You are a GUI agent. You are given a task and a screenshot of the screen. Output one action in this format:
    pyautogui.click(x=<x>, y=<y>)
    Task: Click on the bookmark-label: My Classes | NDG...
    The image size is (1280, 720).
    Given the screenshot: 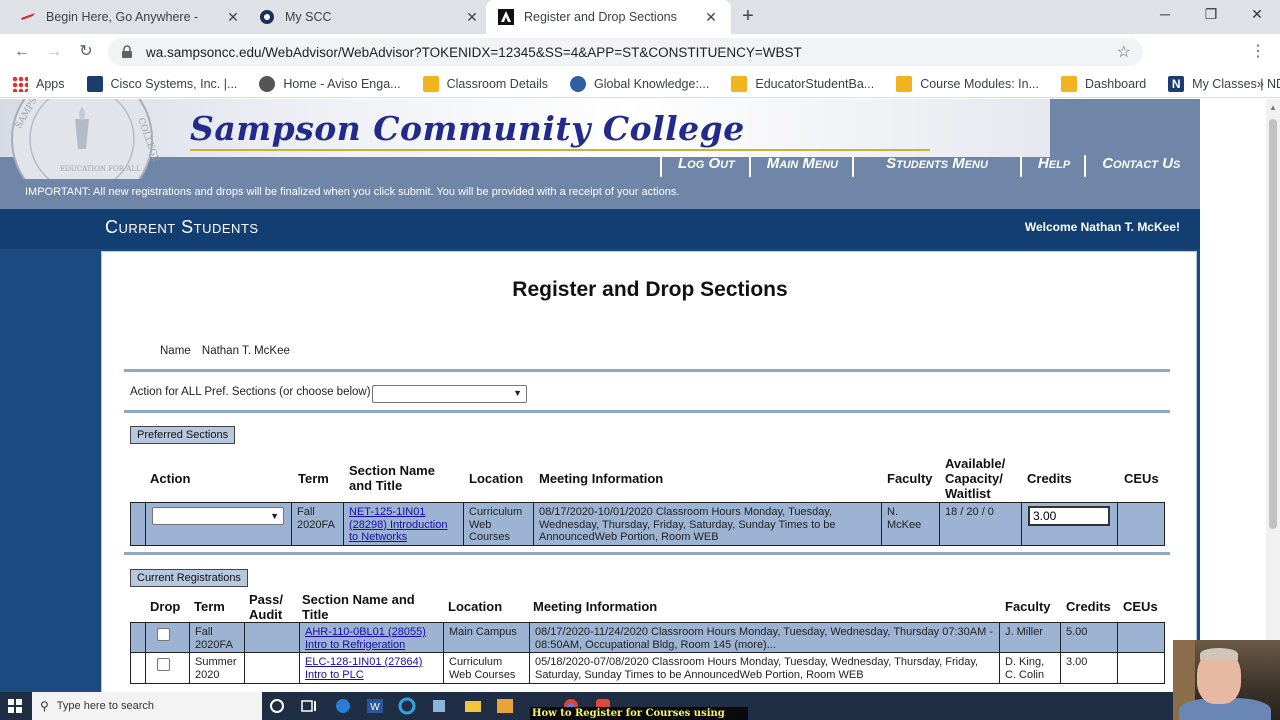 What is the action you would take?
    pyautogui.click(x=1236, y=83)
    